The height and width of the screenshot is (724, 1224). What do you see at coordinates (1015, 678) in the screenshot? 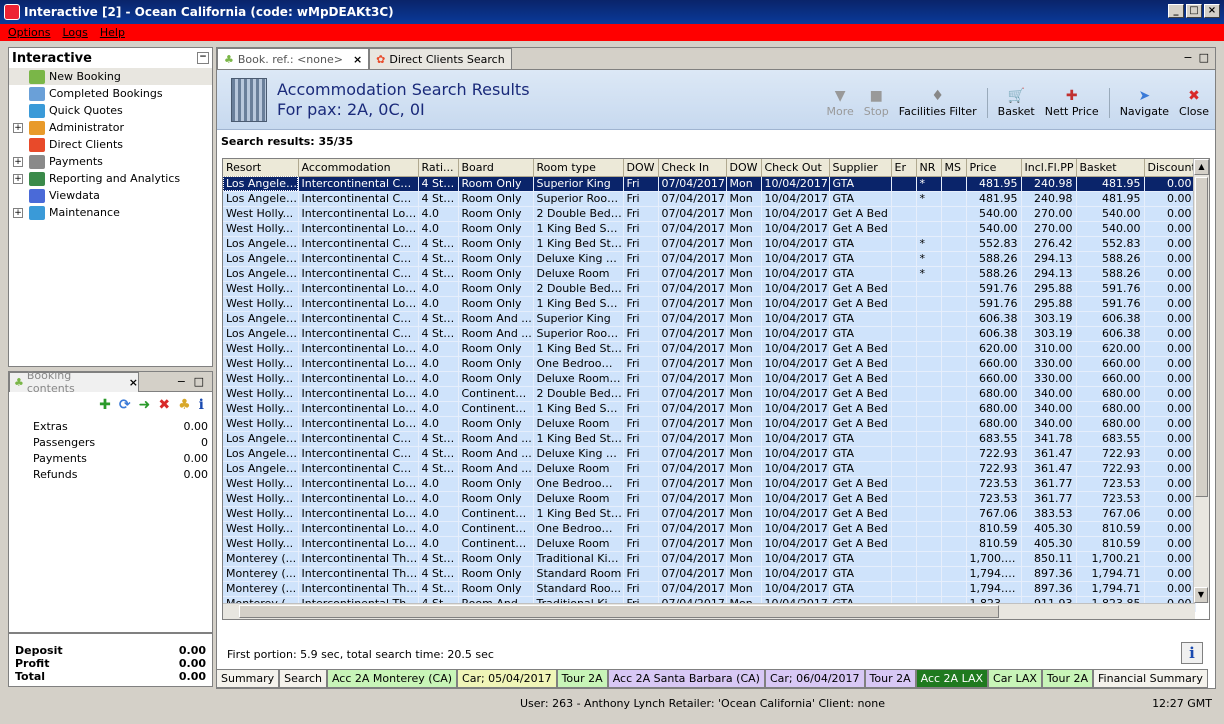
I see `itinerary-tab: Car LAX` at bounding box center [1015, 678].